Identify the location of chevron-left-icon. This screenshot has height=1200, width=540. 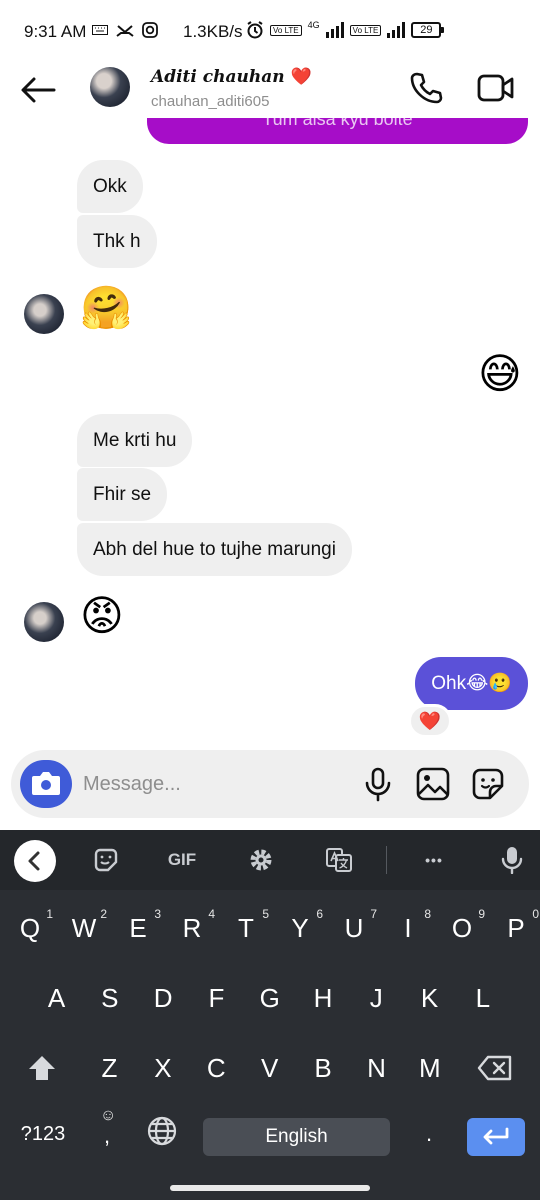
(34, 861).